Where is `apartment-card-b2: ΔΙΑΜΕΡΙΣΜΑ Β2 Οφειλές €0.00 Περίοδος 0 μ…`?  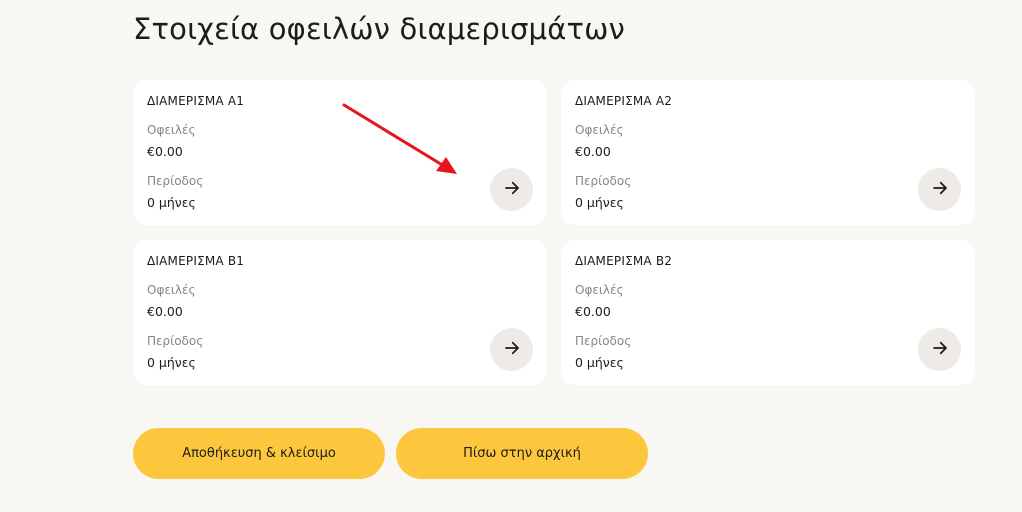 apartment-card-b2: ΔΙΑΜΕΡΙΣΜΑ Β2 Οφειλές €0.00 Περίοδος 0 μ… is located at coordinates (768, 312).